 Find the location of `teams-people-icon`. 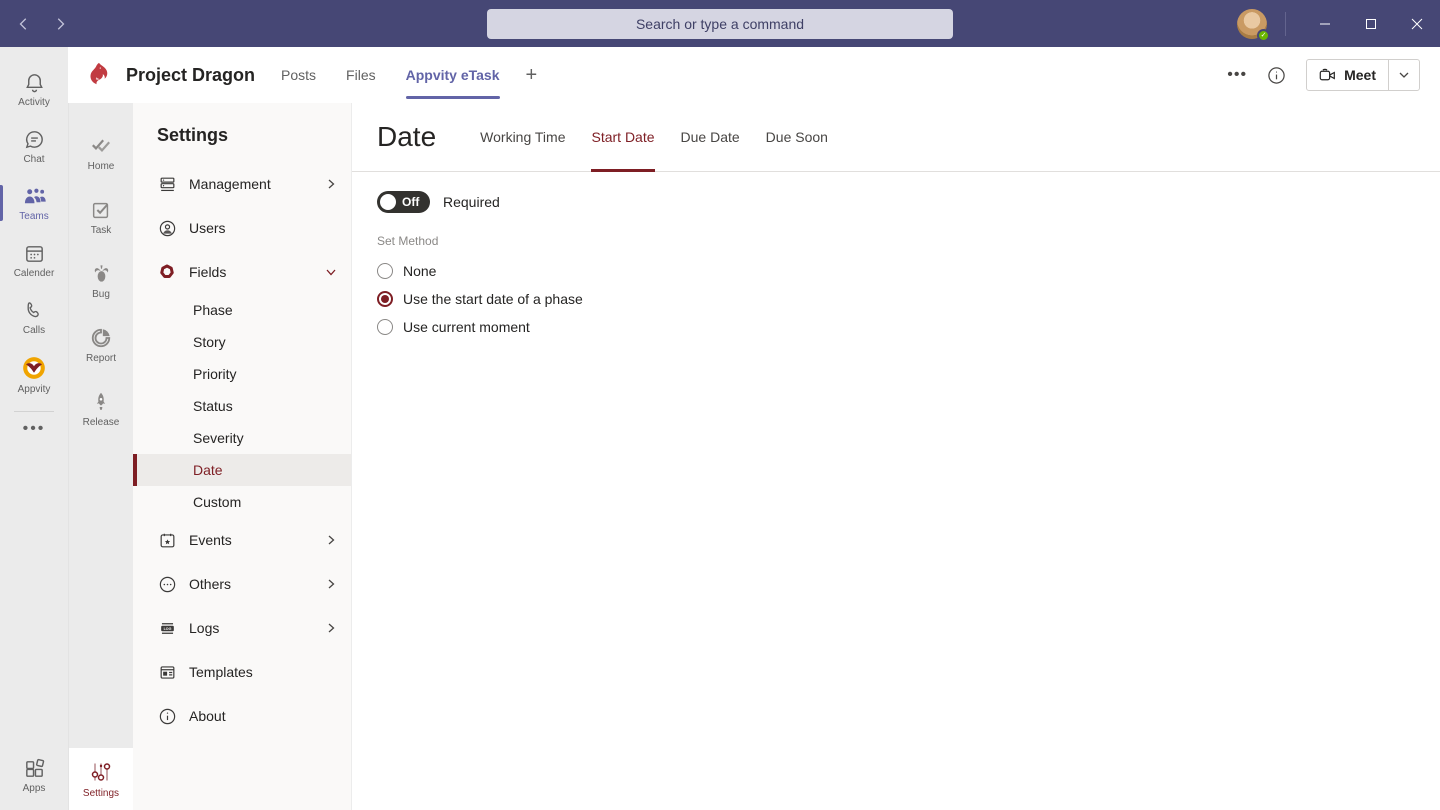

teams-people-icon is located at coordinates (35, 196).